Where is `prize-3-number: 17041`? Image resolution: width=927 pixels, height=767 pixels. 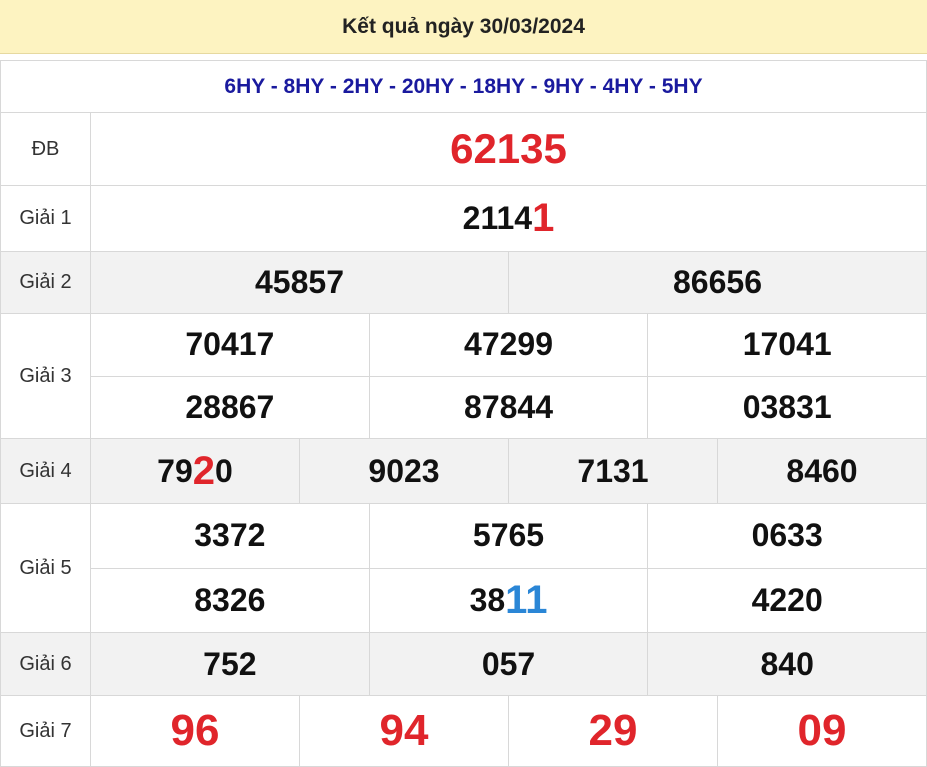
prize-3-number: 17041 is located at coordinates (786, 345).